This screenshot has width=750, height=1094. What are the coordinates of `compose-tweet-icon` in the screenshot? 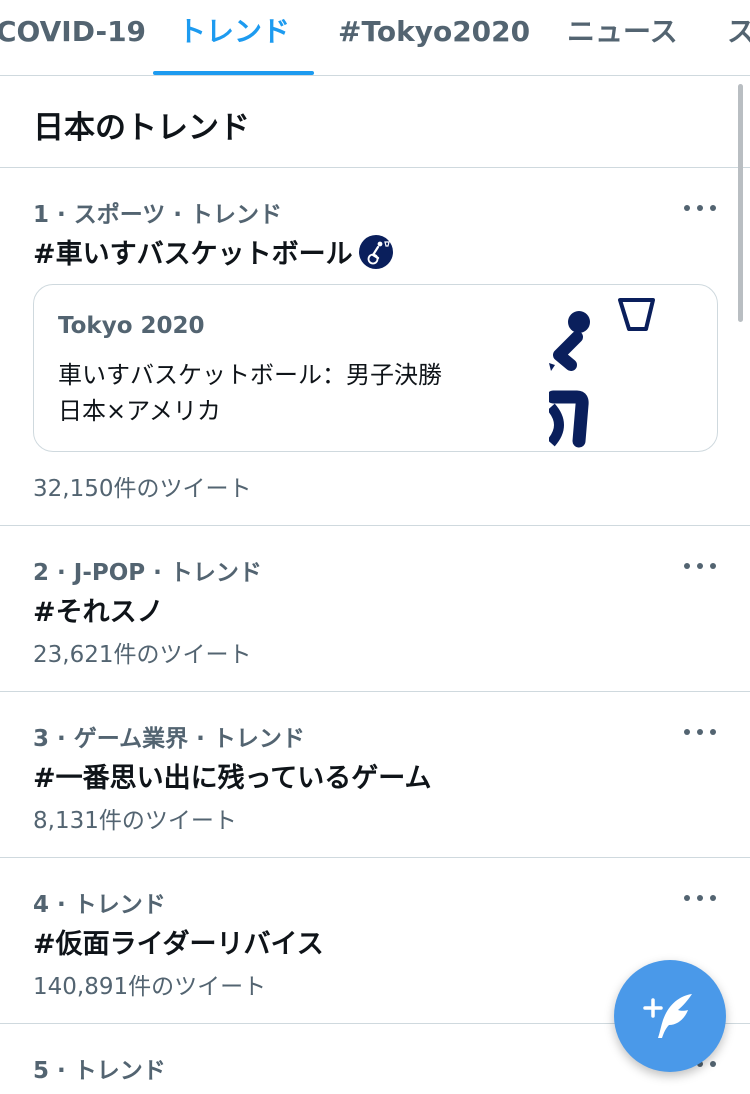 It's located at (667, 1016).